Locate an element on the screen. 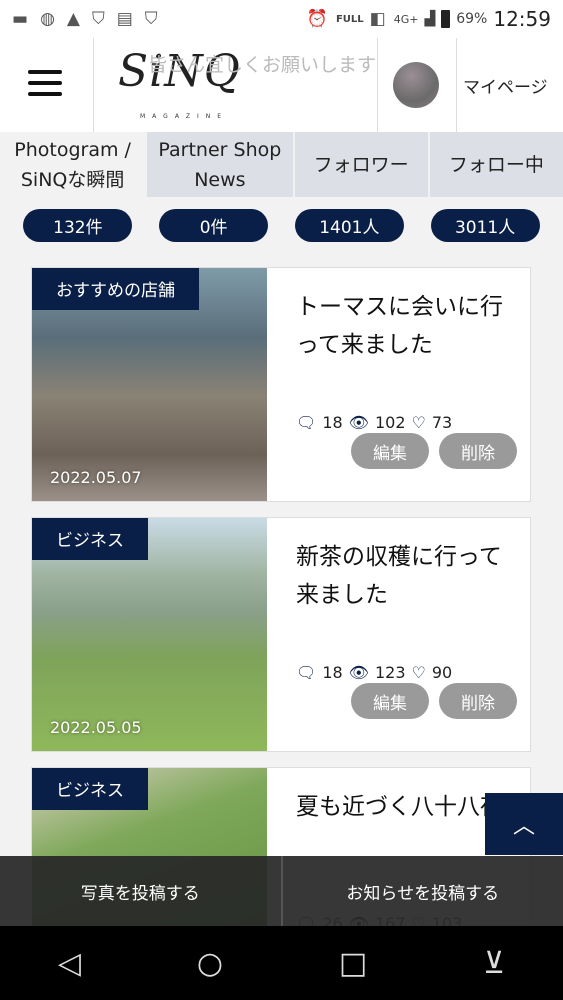 This screenshot has width=563, height=1000. chevron-up-icon: ︿ is located at coordinates (523, 826).